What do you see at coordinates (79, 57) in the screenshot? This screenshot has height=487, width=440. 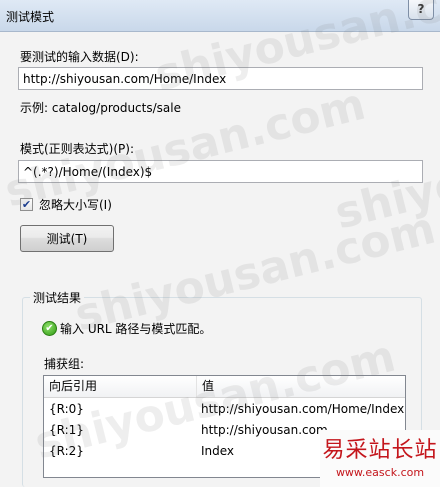 I see `input-data-label: 要测试的输入数据(D):` at bounding box center [79, 57].